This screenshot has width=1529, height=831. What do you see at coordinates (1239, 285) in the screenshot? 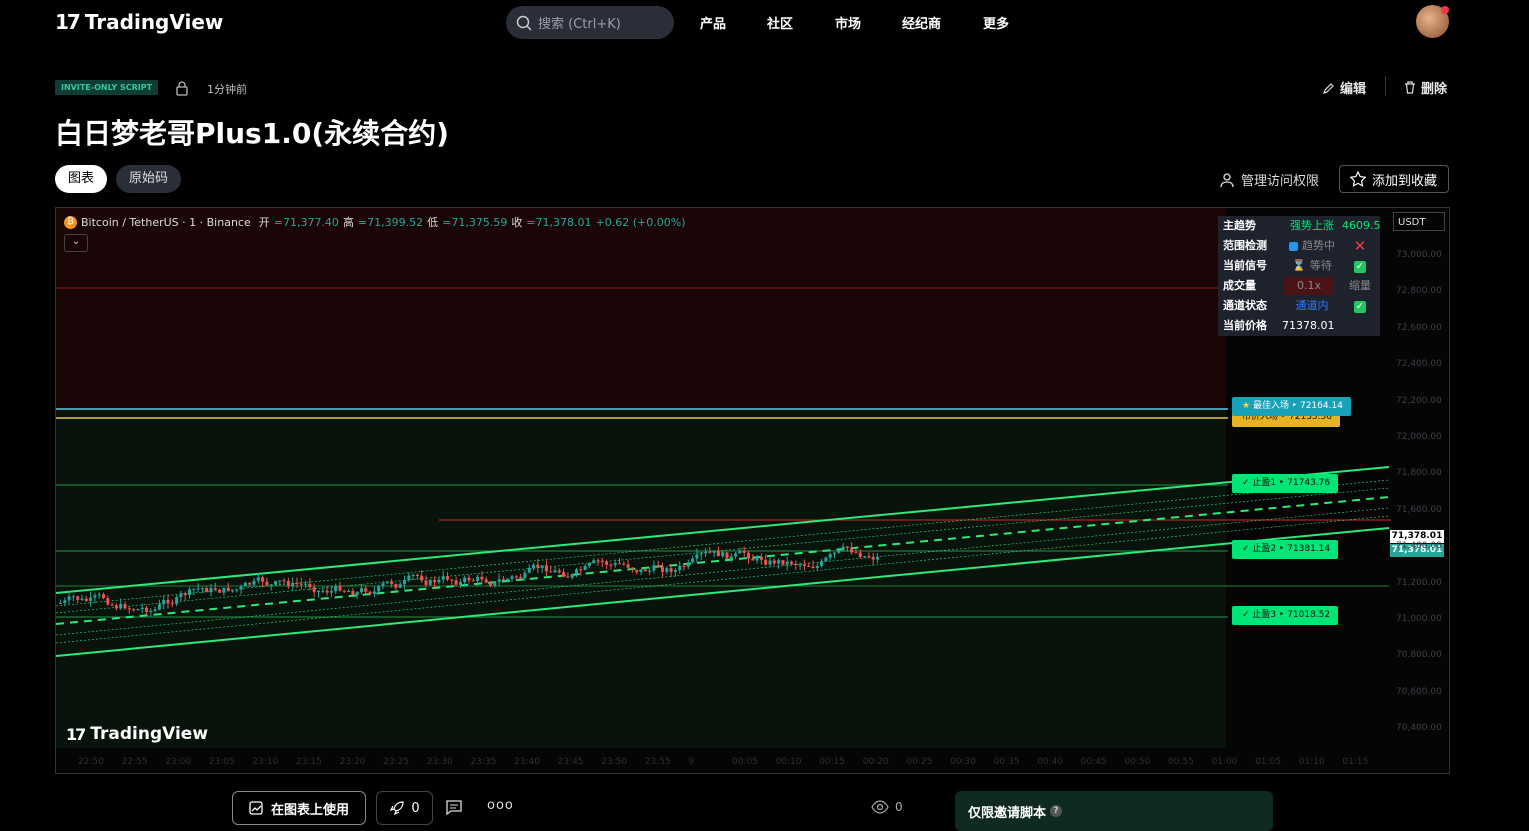
I see `panel-label: 成交量` at bounding box center [1239, 285].